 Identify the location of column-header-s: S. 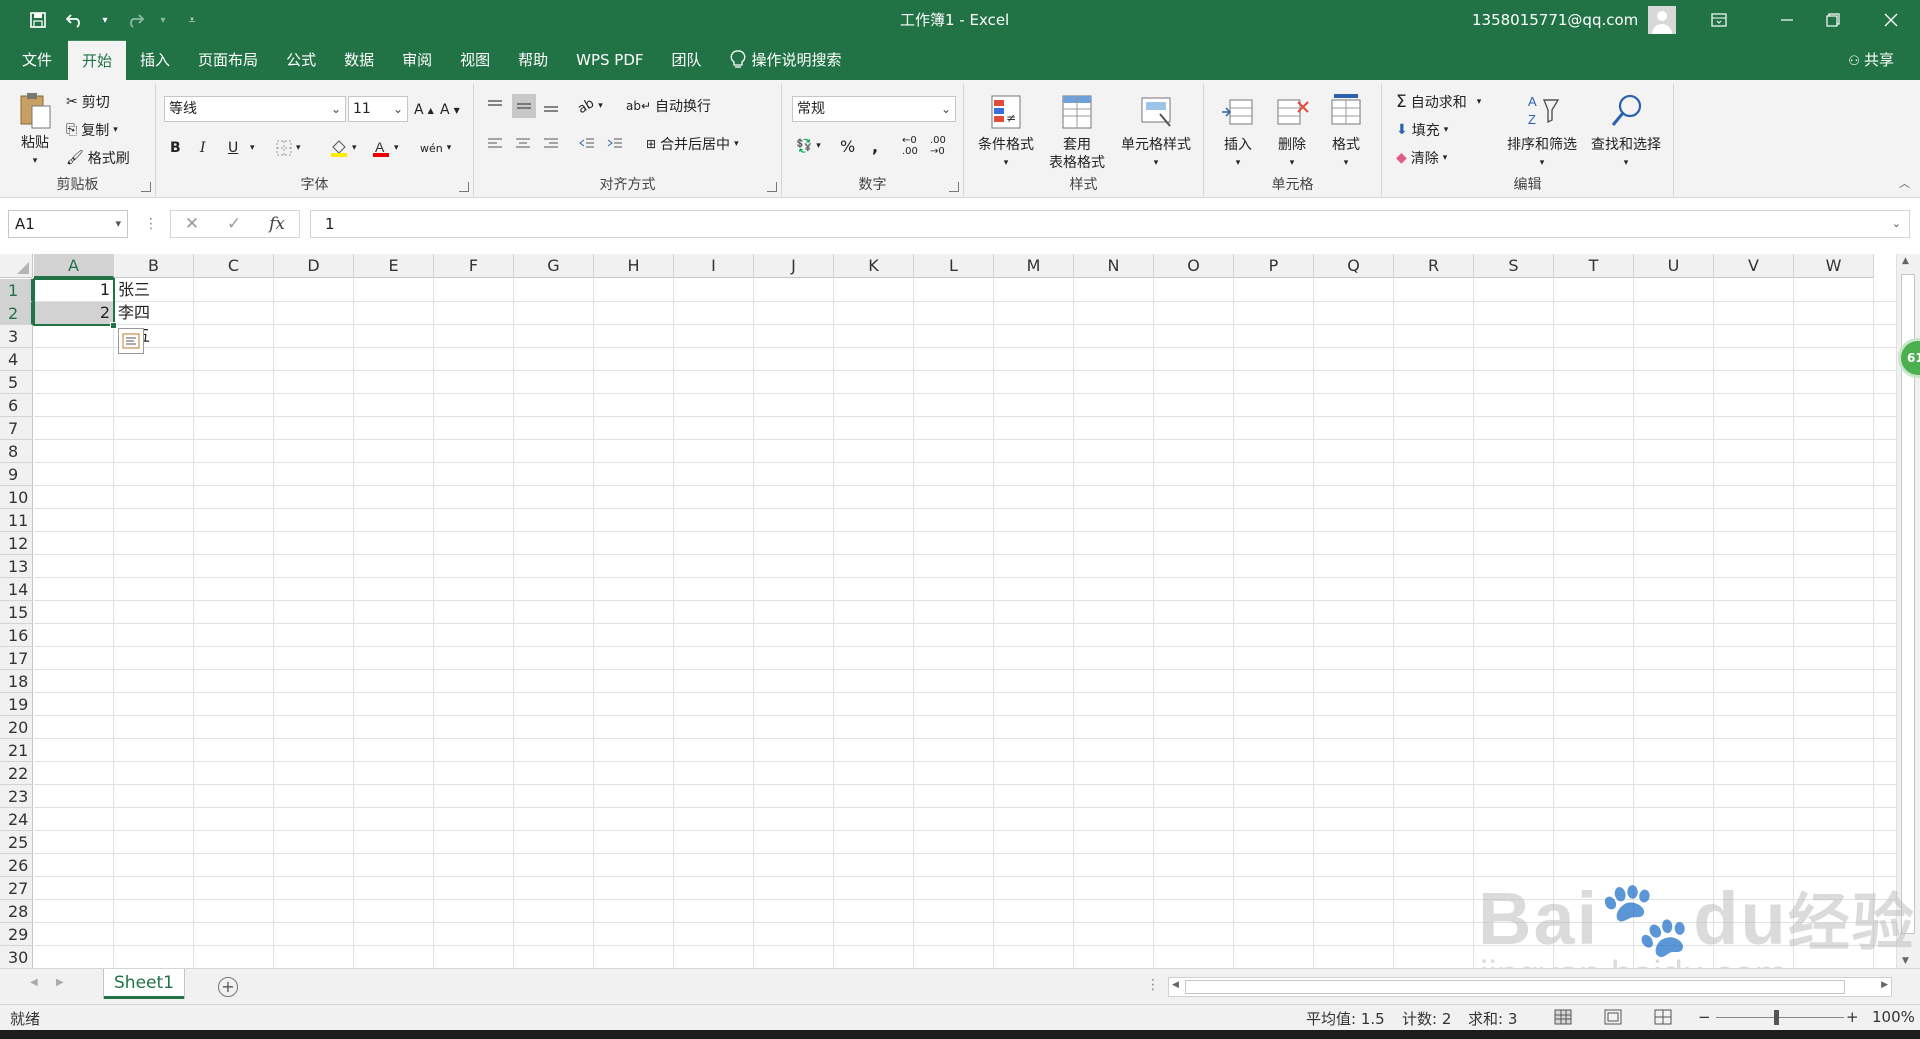
(1514, 266).